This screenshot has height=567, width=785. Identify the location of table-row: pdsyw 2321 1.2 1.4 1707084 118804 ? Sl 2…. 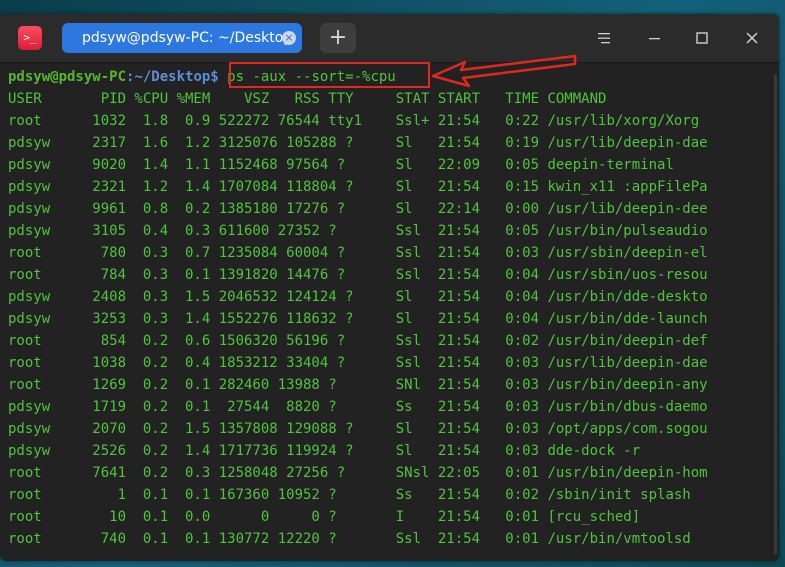
(358, 187).